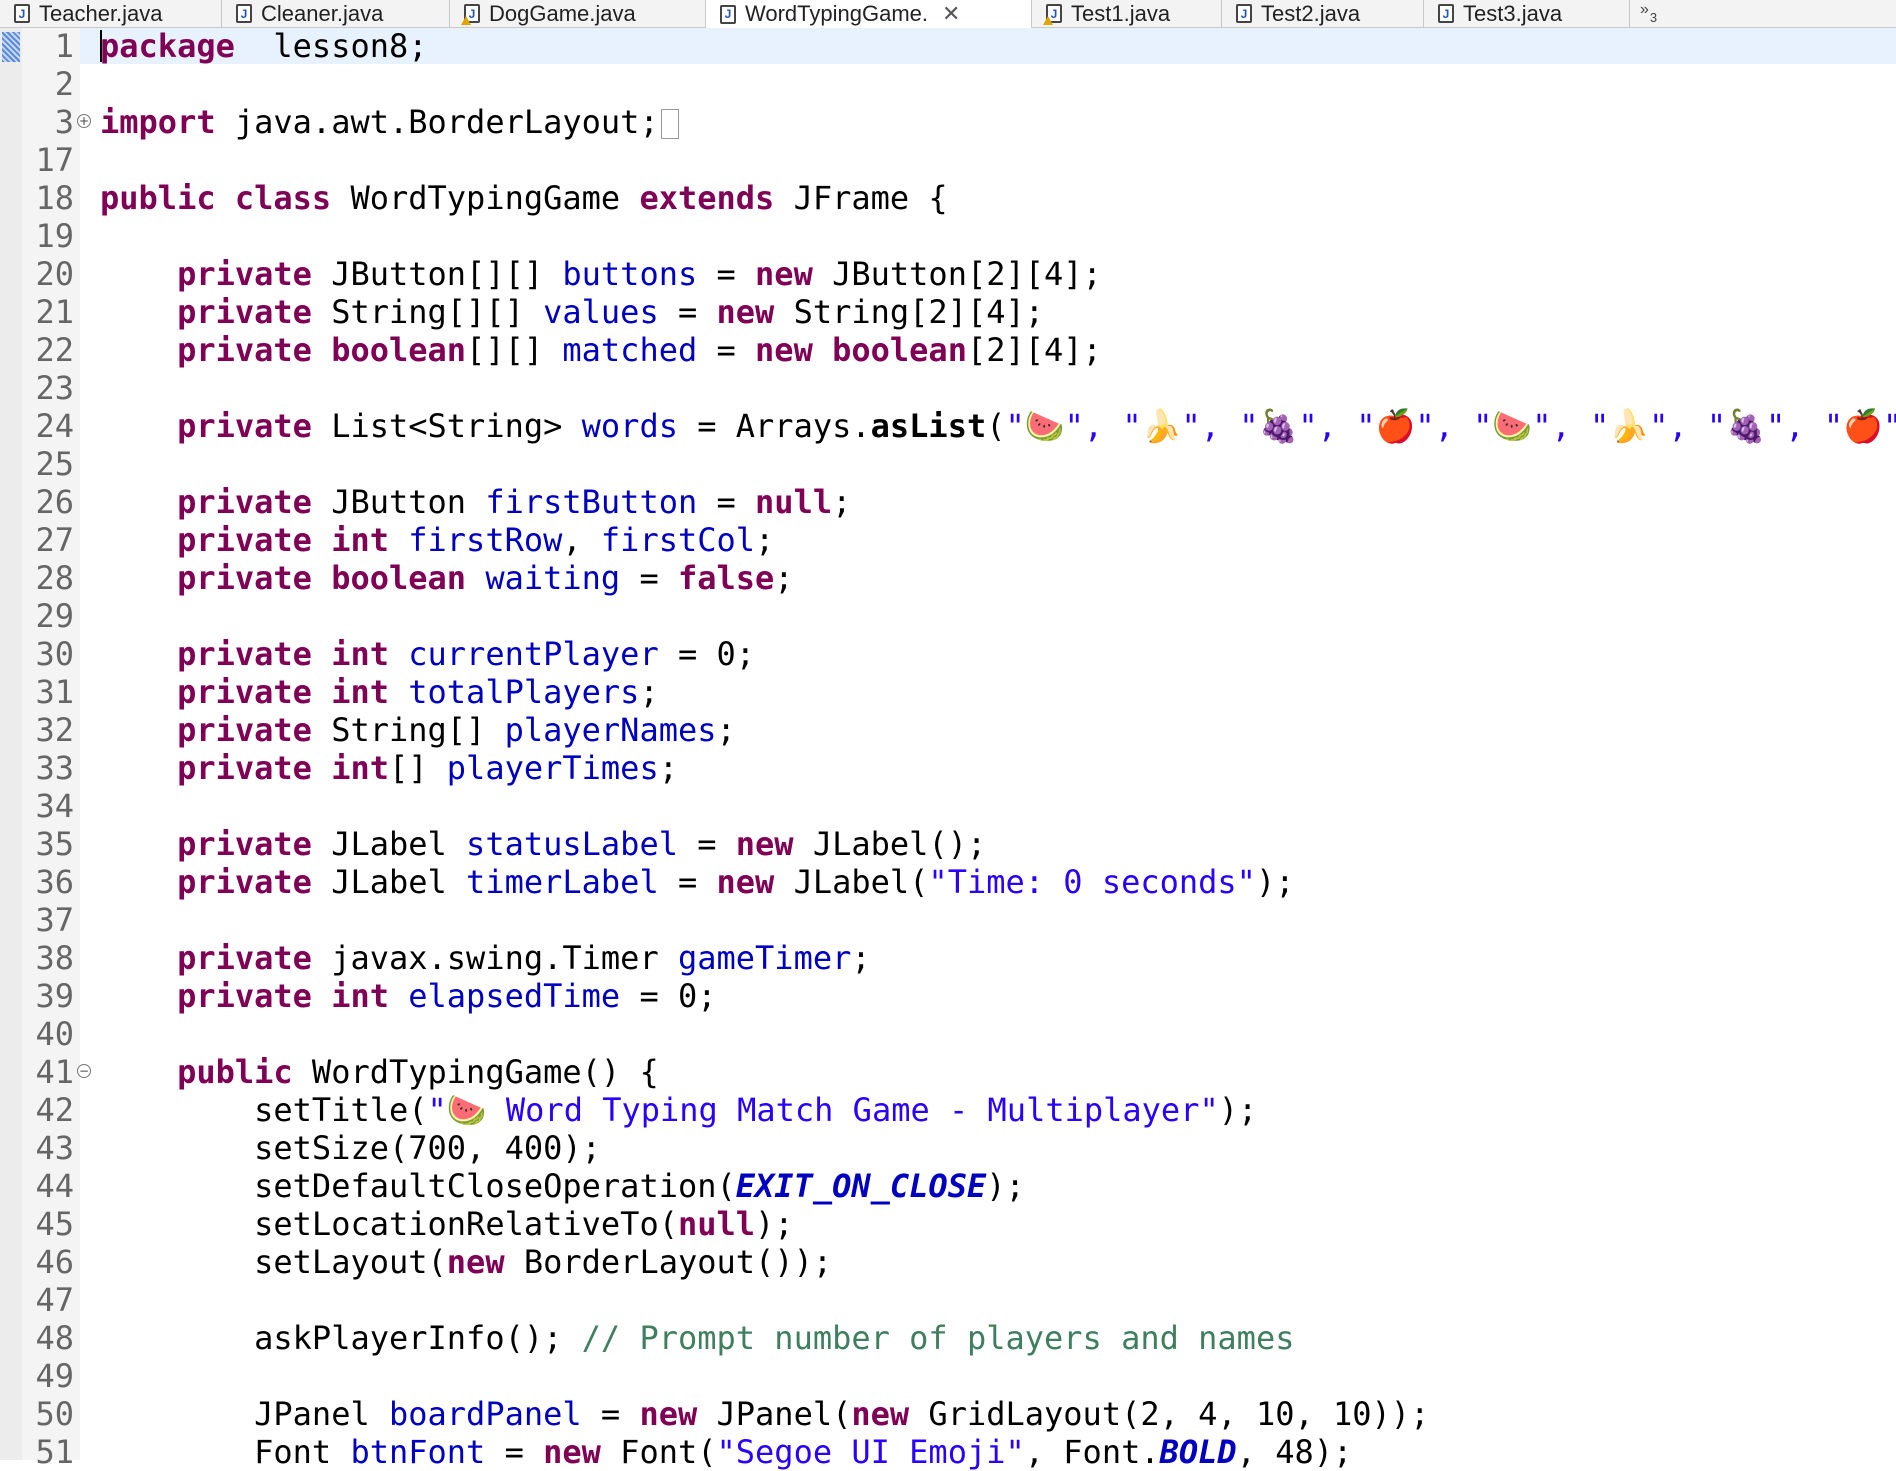  I want to click on code-line: 37, so click(948, 920).